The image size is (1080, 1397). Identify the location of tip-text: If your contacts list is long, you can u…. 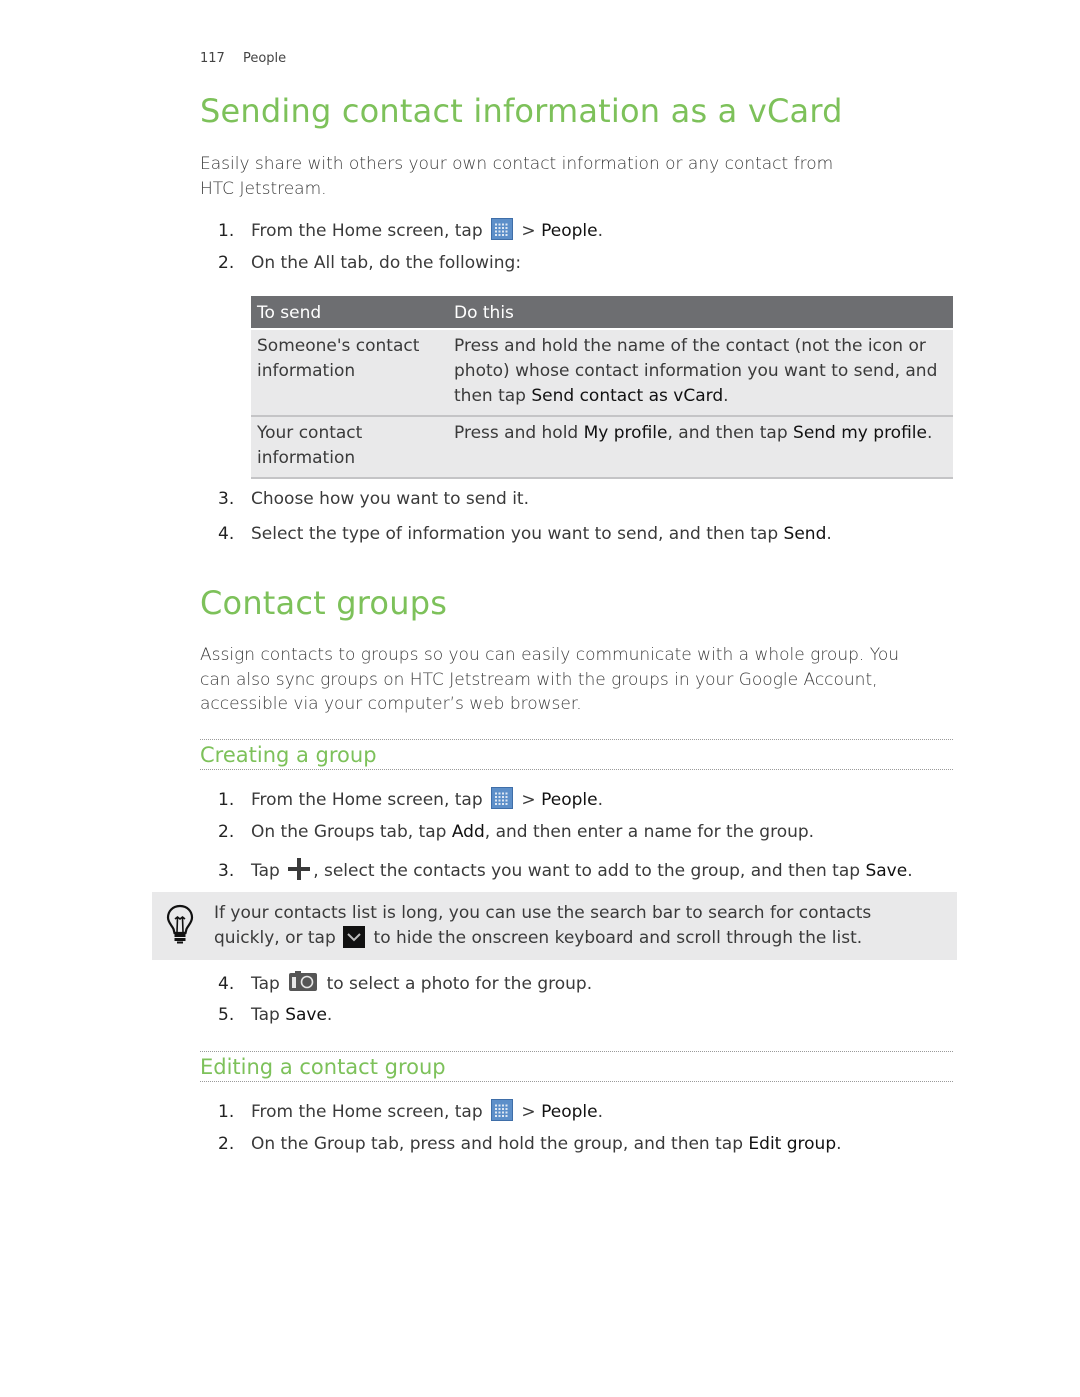
(542, 926).